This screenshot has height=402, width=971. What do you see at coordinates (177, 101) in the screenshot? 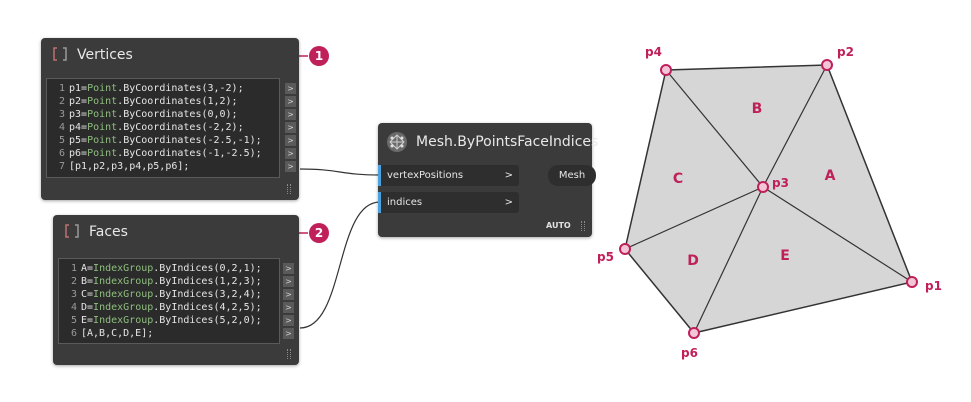
I see `code-text: .ByCoordinates(1,2);` at bounding box center [177, 101].